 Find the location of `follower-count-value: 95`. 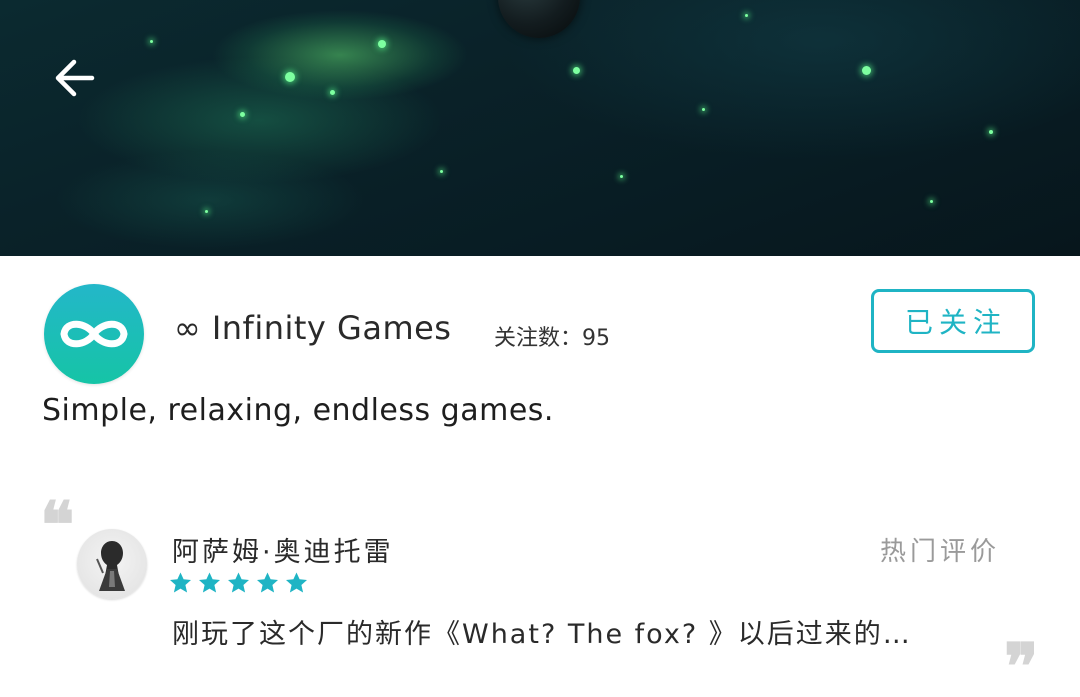

follower-count-value: 95 is located at coordinates (596, 338).